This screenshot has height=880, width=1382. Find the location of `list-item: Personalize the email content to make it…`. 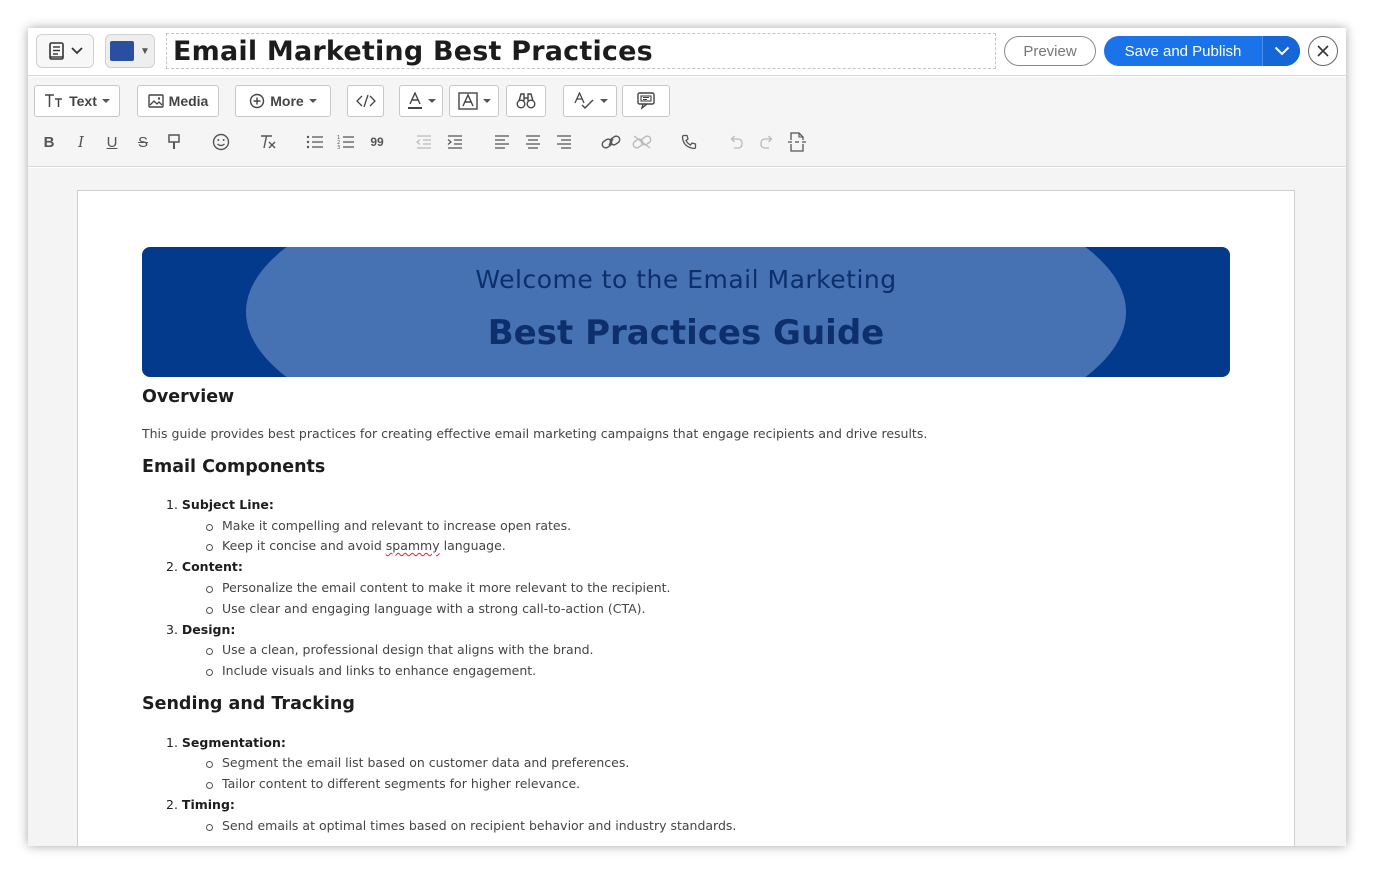

list-item: Personalize the email content to make it… is located at coordinates (438, 587).